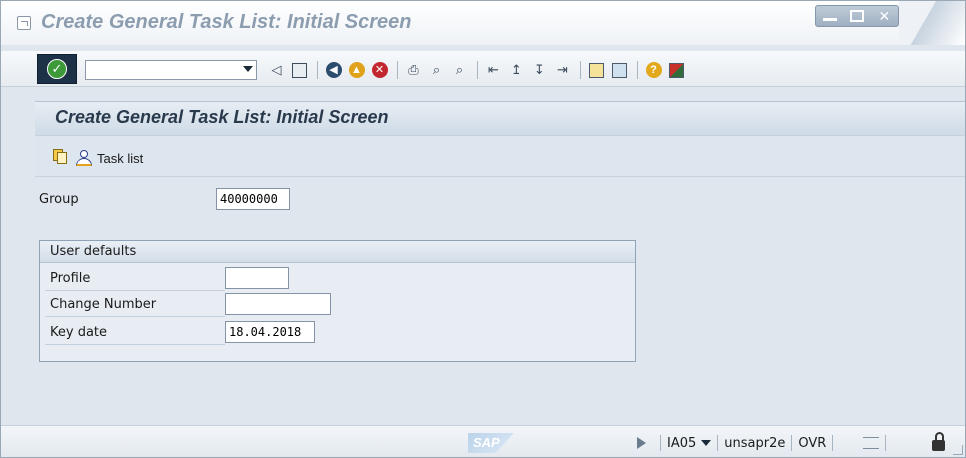 The height and width of the screenshot is (458, 966). What do you see at coordinates (278, 304) in the screenshot?
I see `change-number-field` at bounding box center [278, 304].